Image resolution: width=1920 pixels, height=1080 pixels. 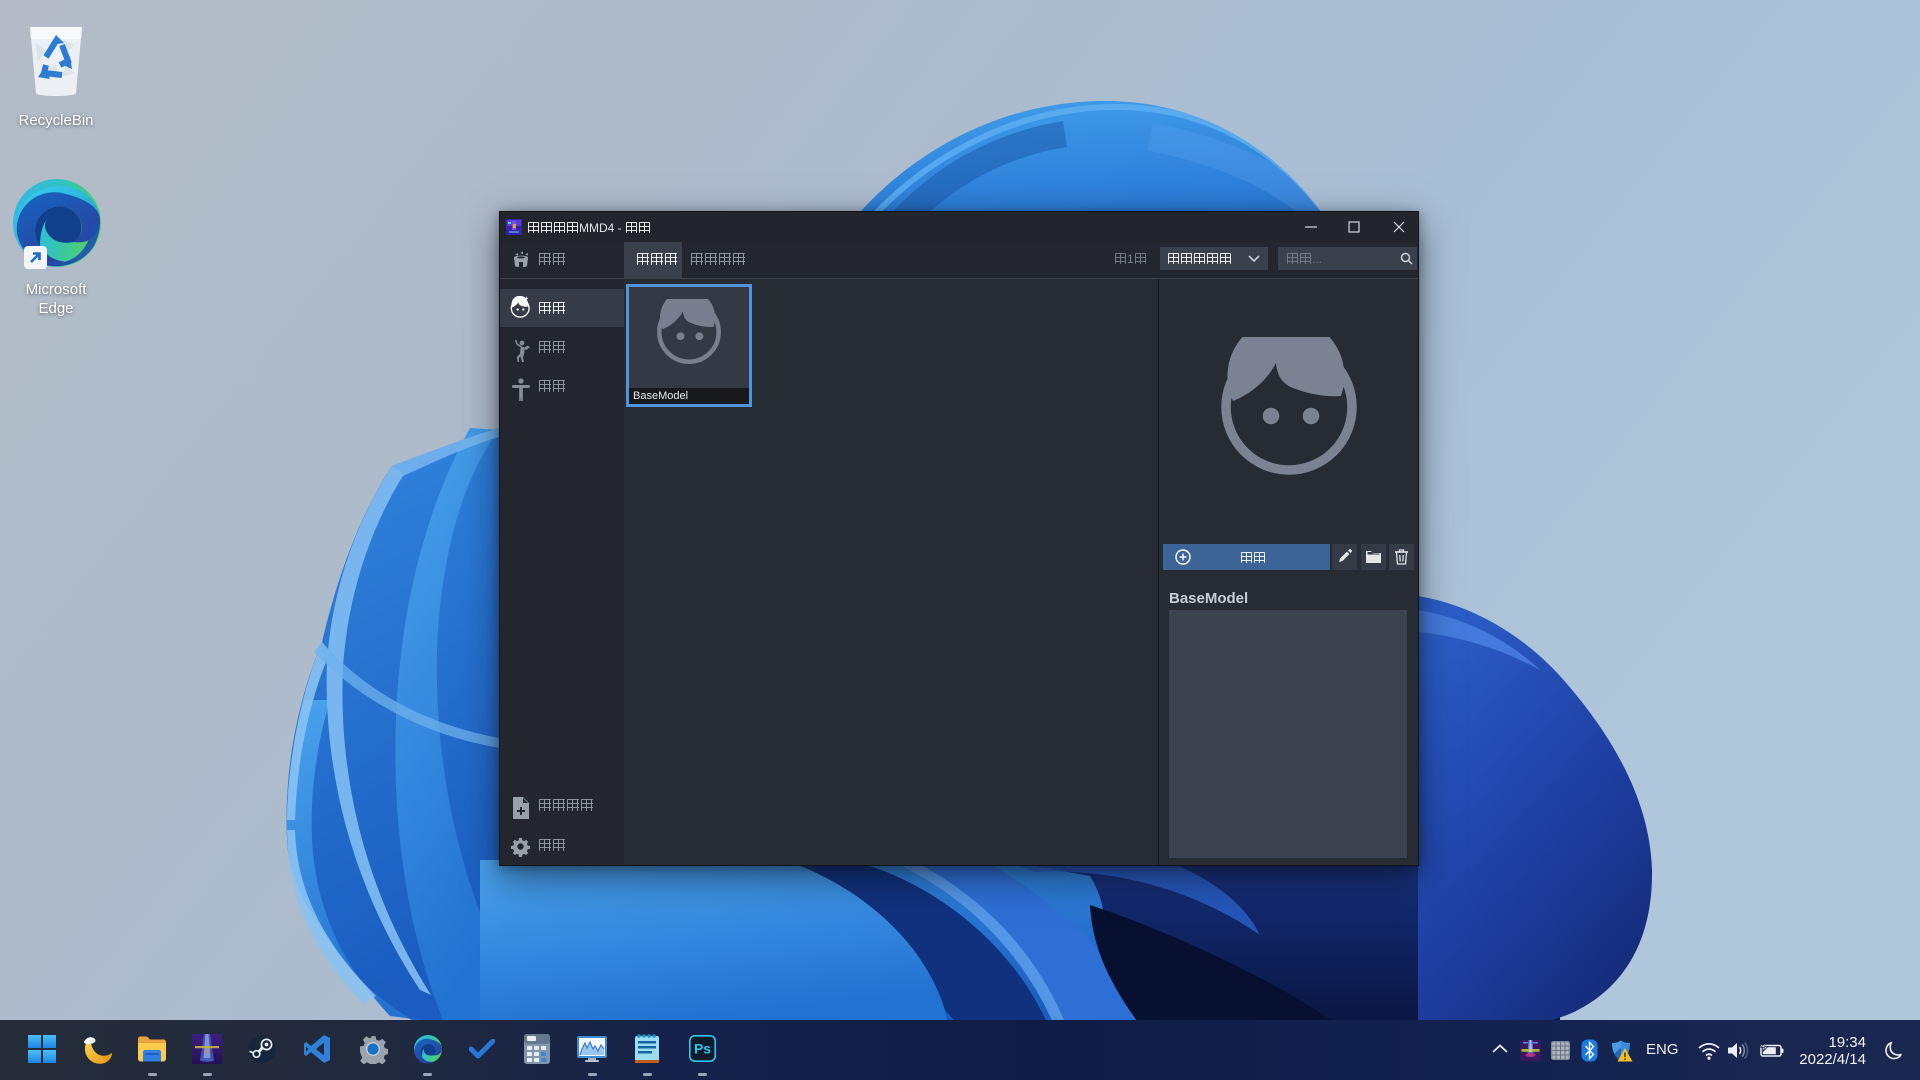 I want to click on svg-text: Ps, so click(x=702, y=1049).